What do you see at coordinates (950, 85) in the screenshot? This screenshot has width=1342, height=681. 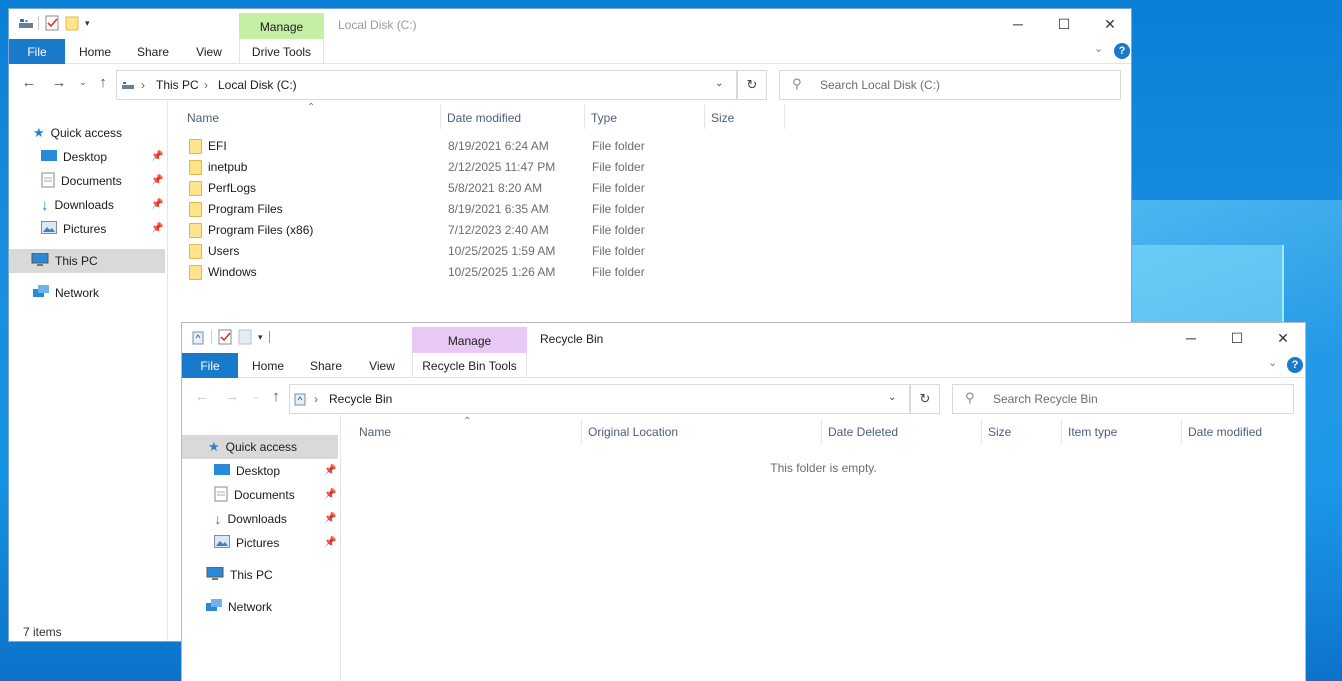 I see `search-input: ⚲ Search Local Disk (C:)` at bounding box center [950, 85].